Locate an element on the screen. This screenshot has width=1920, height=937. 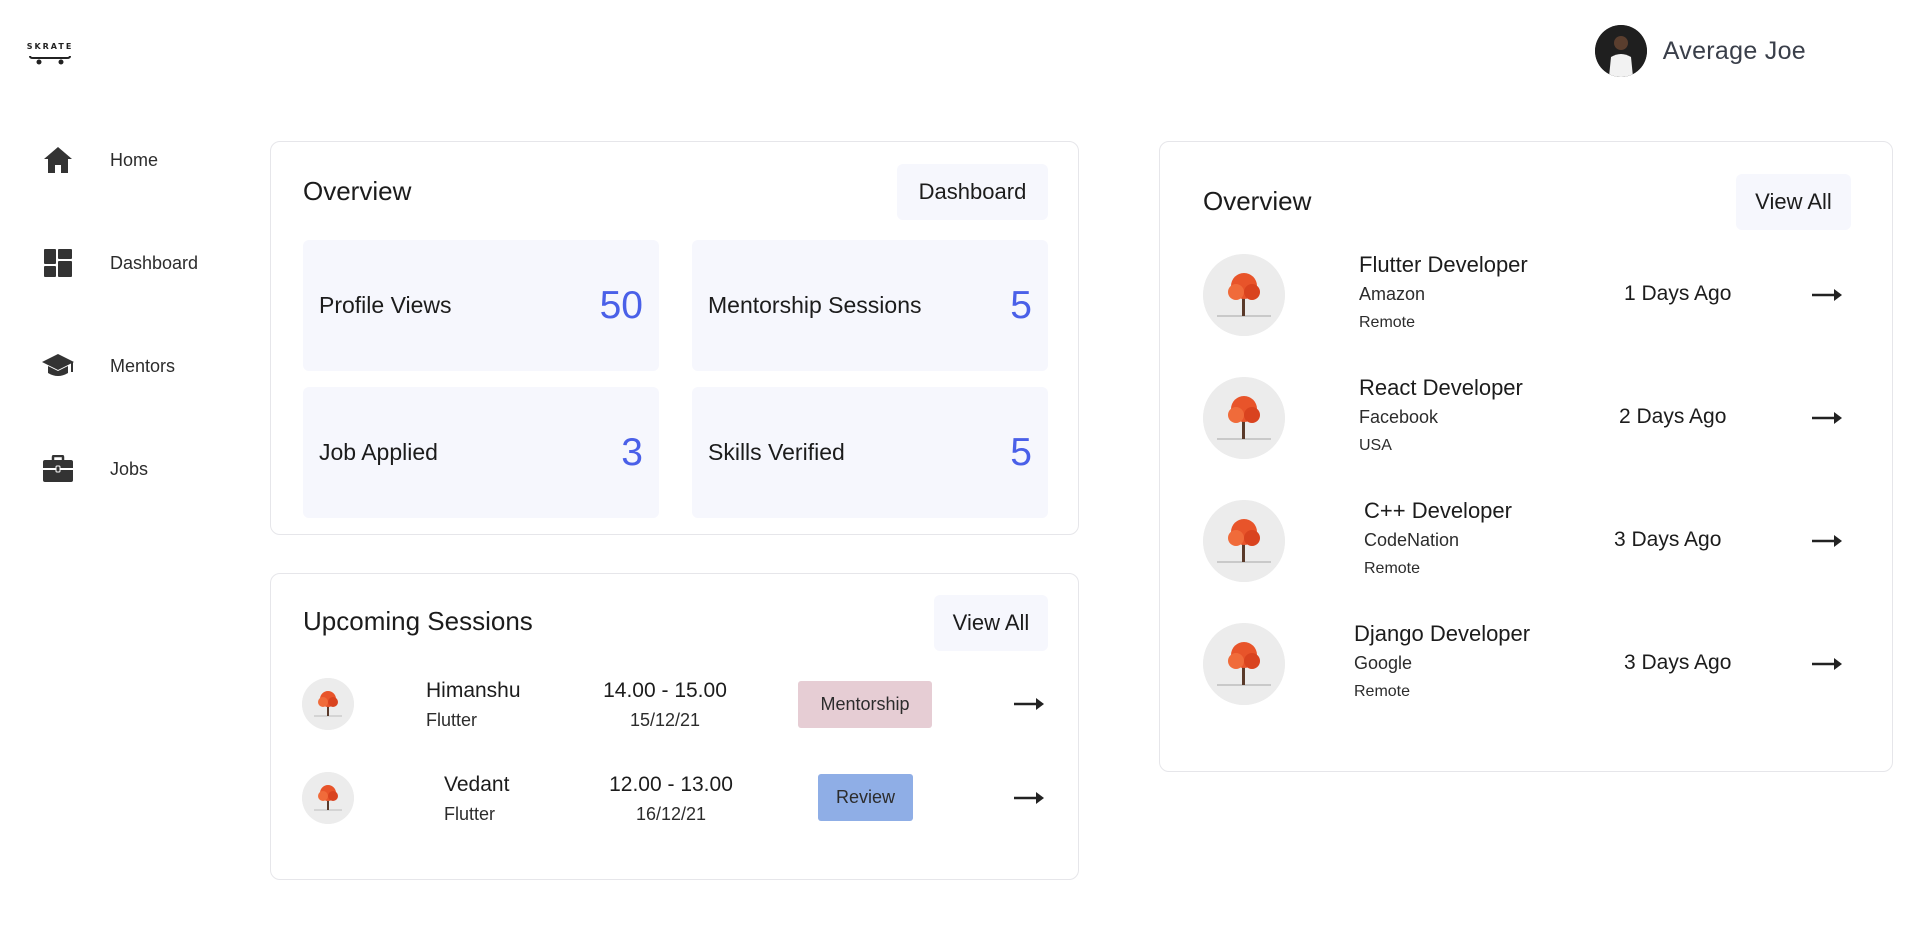
graduation-cap-icon is located at coordinates (58, 366).